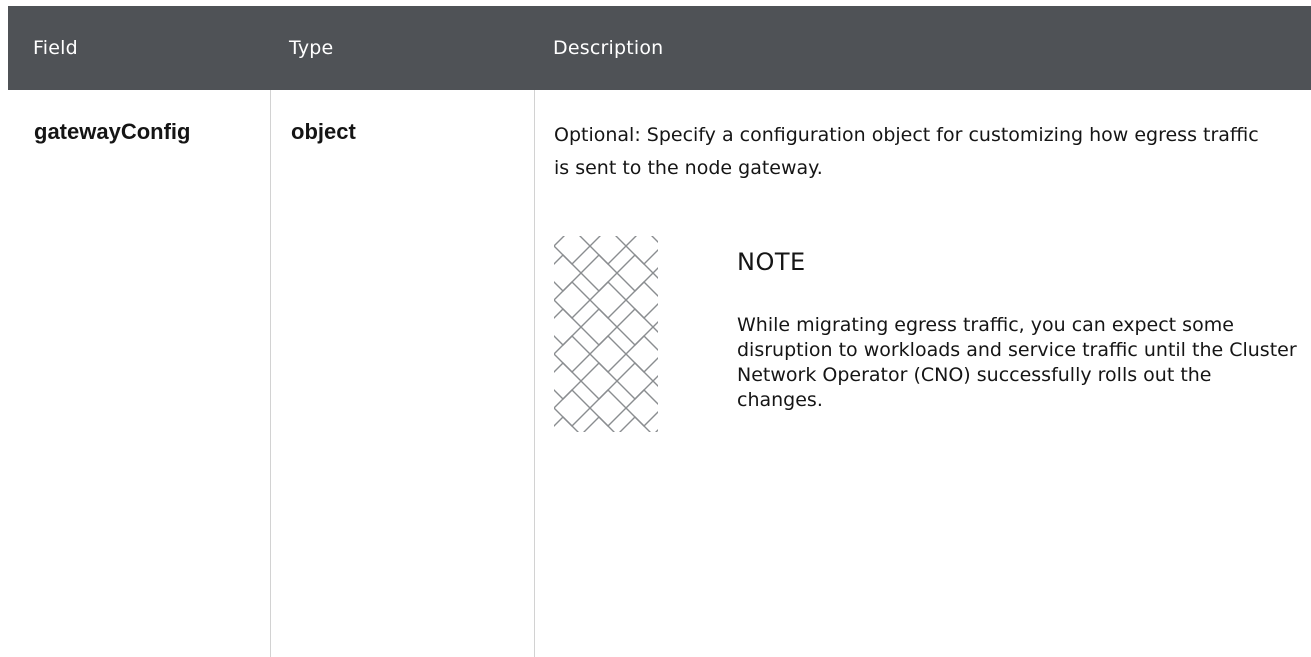  What do you see at coordinates (323, 131) in the screenshot?
I see `field-type-cell: object` at bounding box center [323, 131].